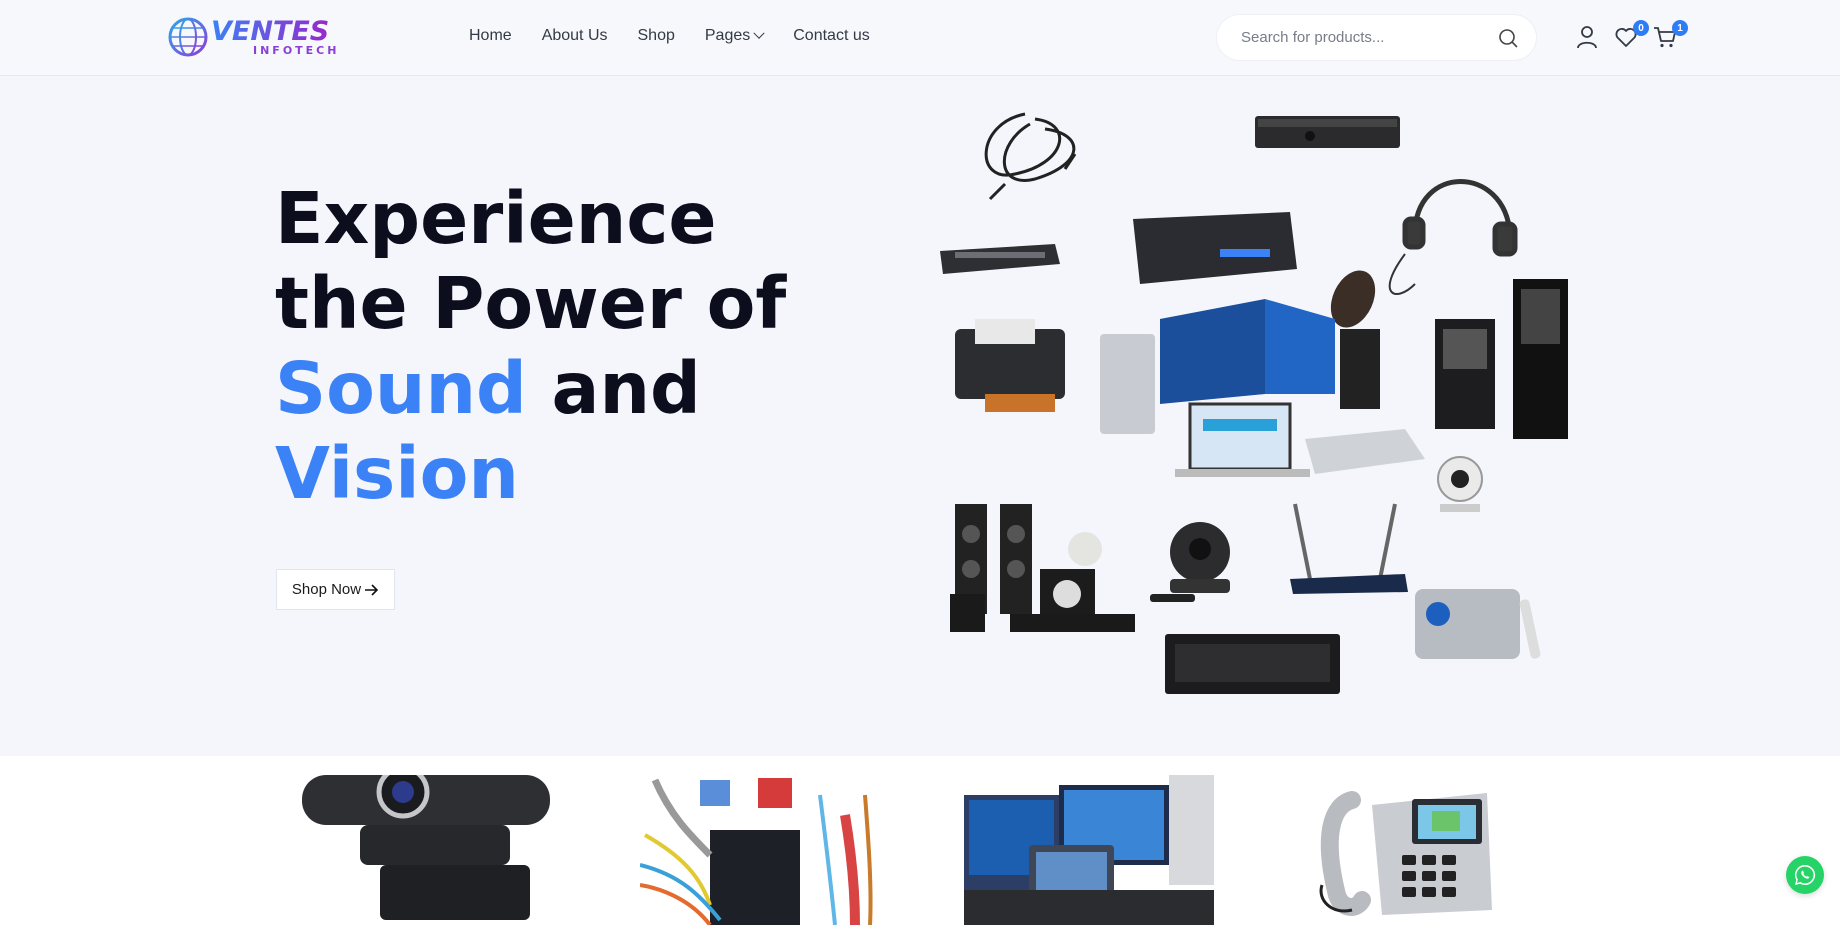  I want to click on whatsapp-icon, so click(1805, 874).